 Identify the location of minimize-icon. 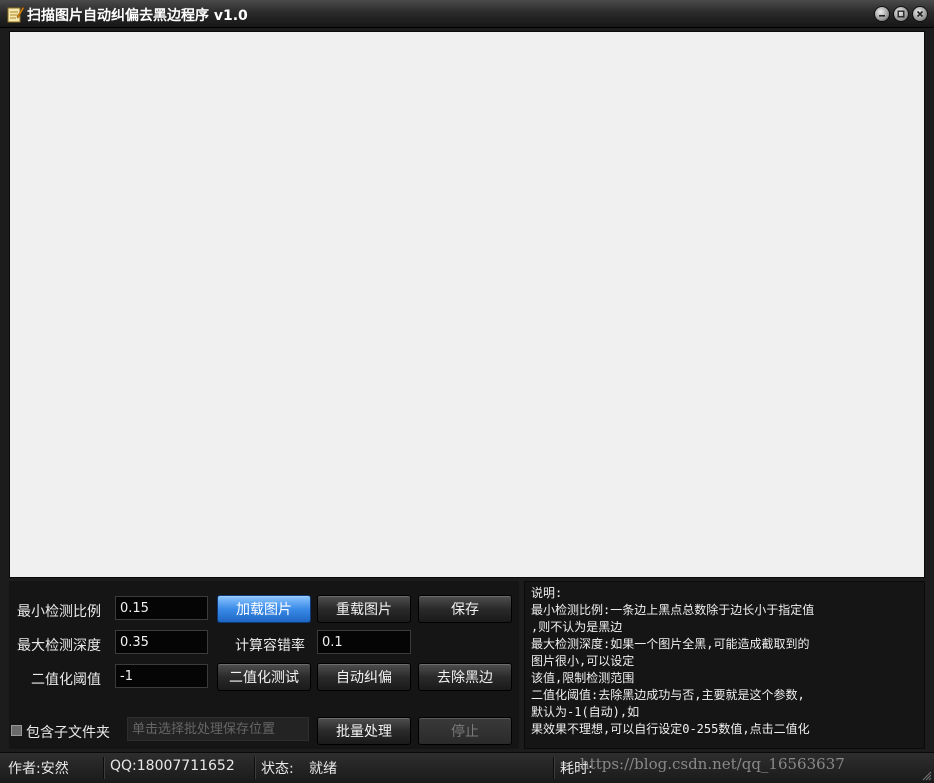
(882, 14).